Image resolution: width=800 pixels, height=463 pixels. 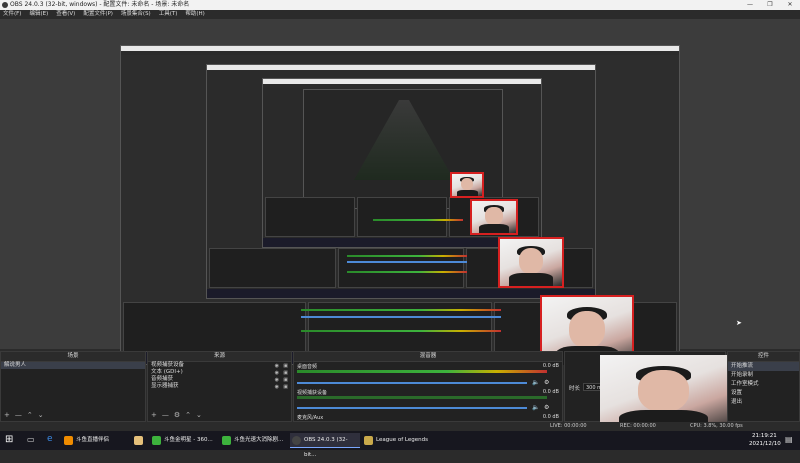 What do you see at coordinates (638, 426) in the screenshot?
I see `rec-timer: REC: 00:00:00` at bounding box center [638, 426].